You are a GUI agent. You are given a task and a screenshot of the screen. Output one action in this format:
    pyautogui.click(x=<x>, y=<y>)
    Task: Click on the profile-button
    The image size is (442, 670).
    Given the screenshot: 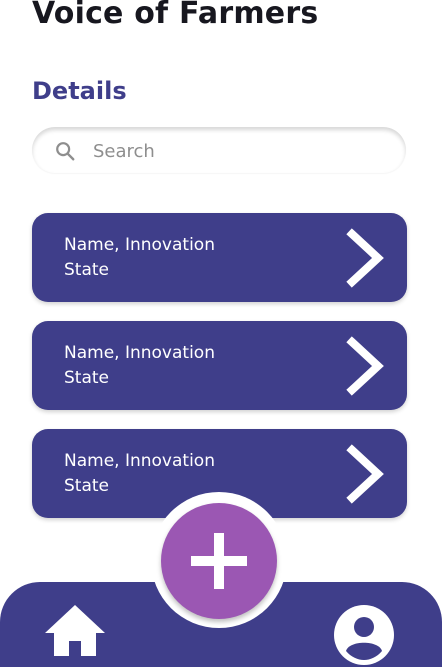 What is the action you would take?
    pyautogui.click(x=364, y=635)
    